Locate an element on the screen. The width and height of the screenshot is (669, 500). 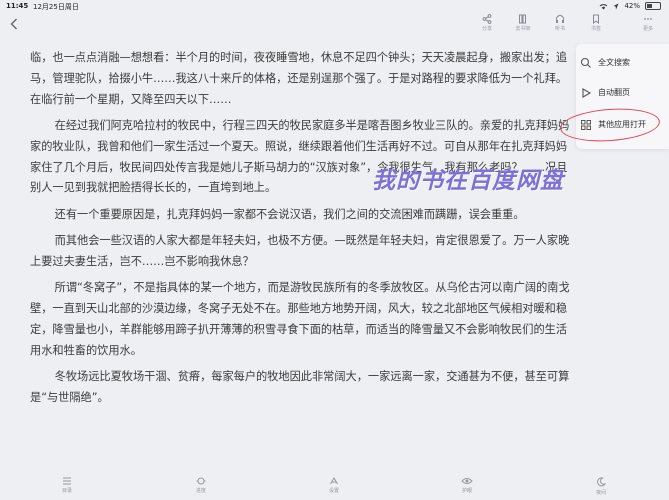
status-right: 42% is located at coordinates (630, 6).